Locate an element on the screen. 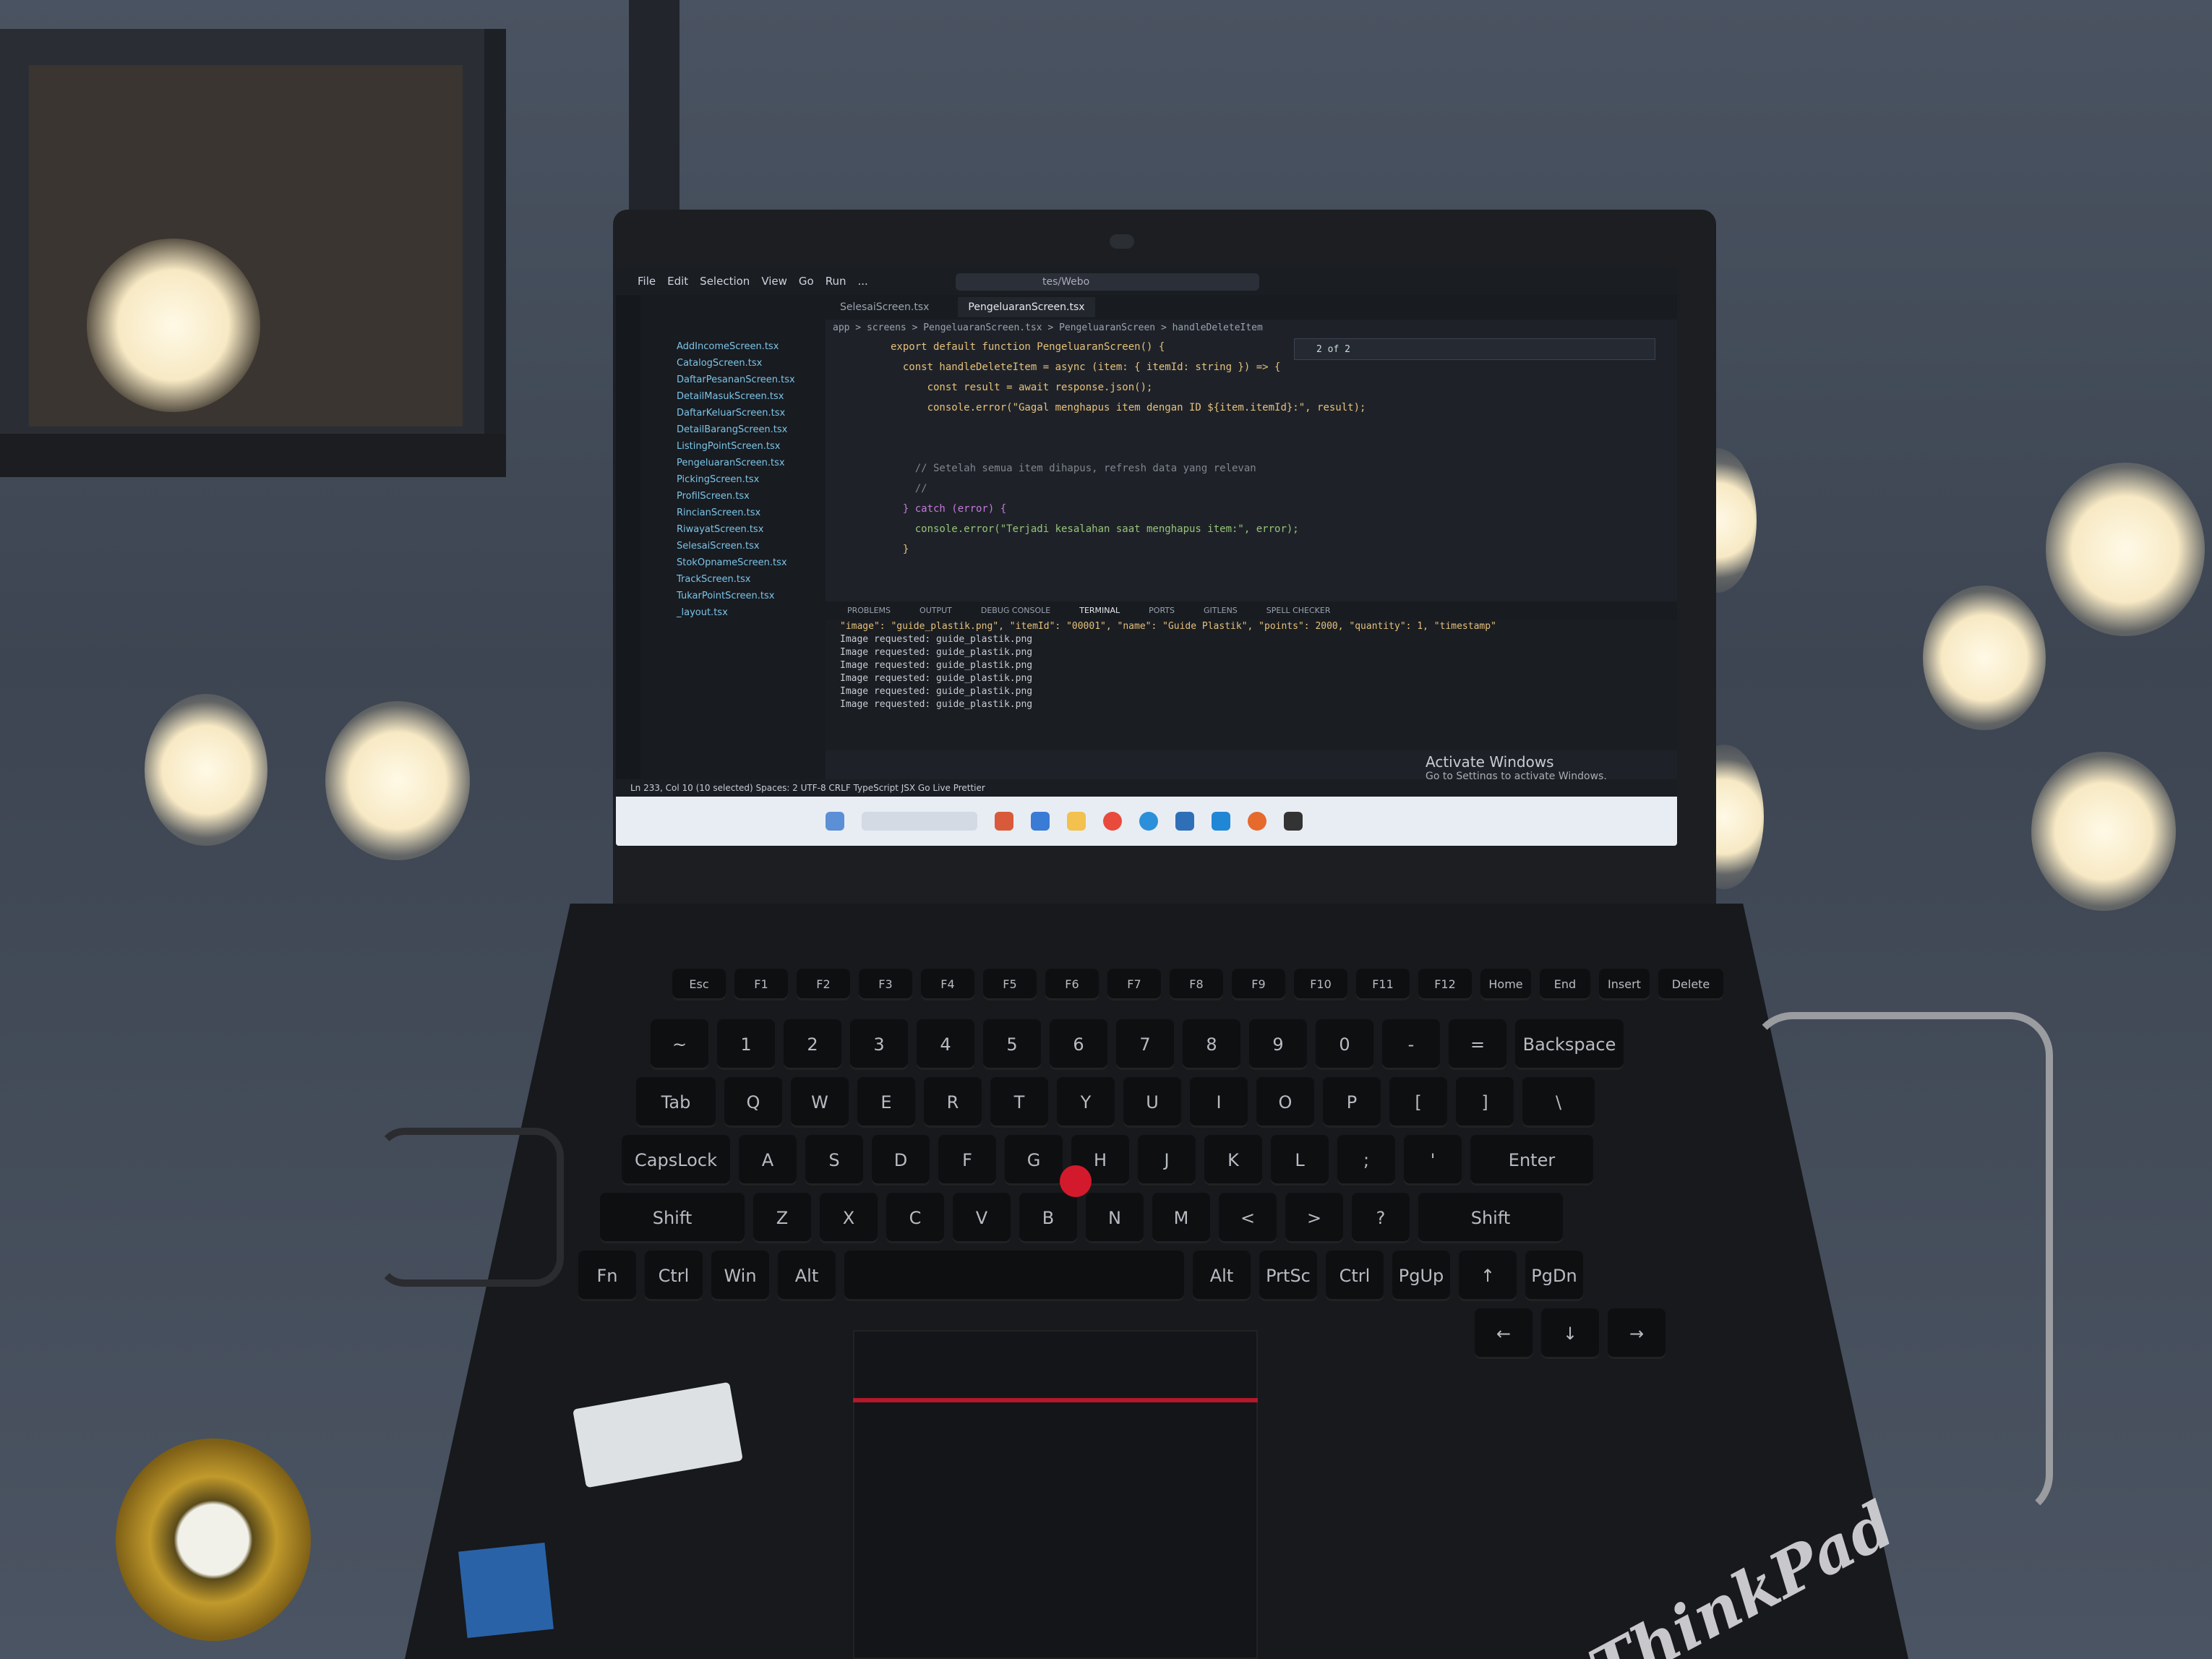 The image size is (2212, 1659). key: F6 is located at coordinates (1072, 985).